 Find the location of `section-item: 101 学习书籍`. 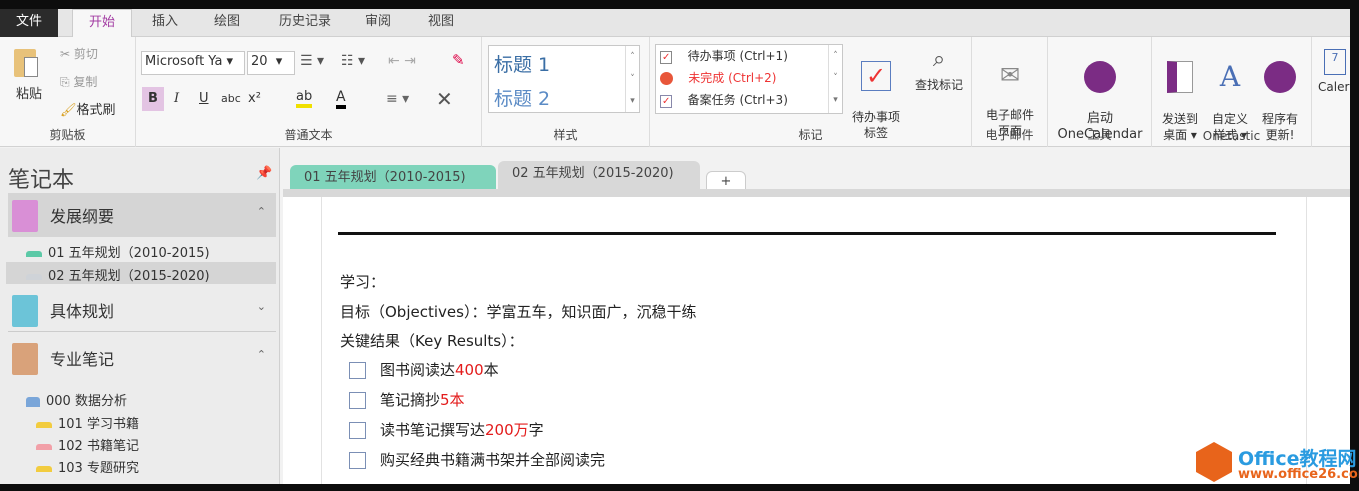

section-item: 101 学习书籍 is located at coordinates (87, 422).